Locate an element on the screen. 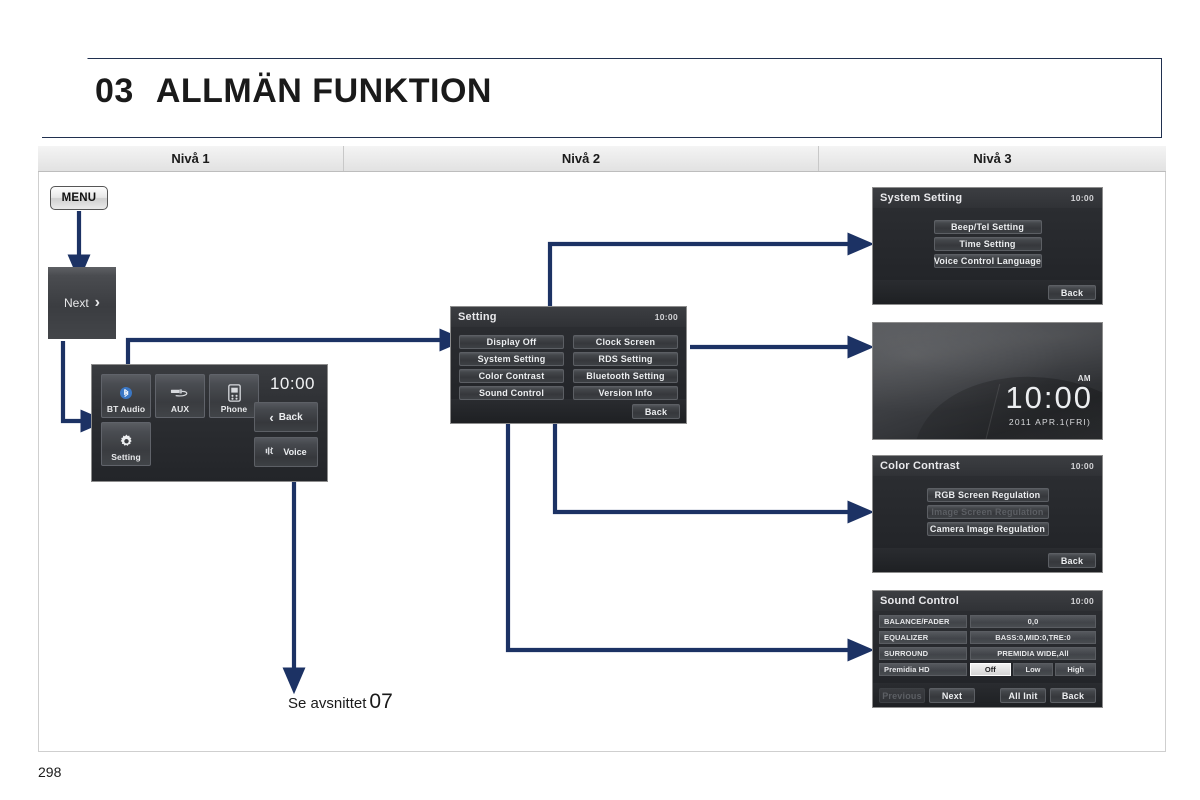 Image resolution: width=1200 pixels, height=800 pixels. setting-item-rds-setting: RDS Setting is located at coordinates (625, 359).